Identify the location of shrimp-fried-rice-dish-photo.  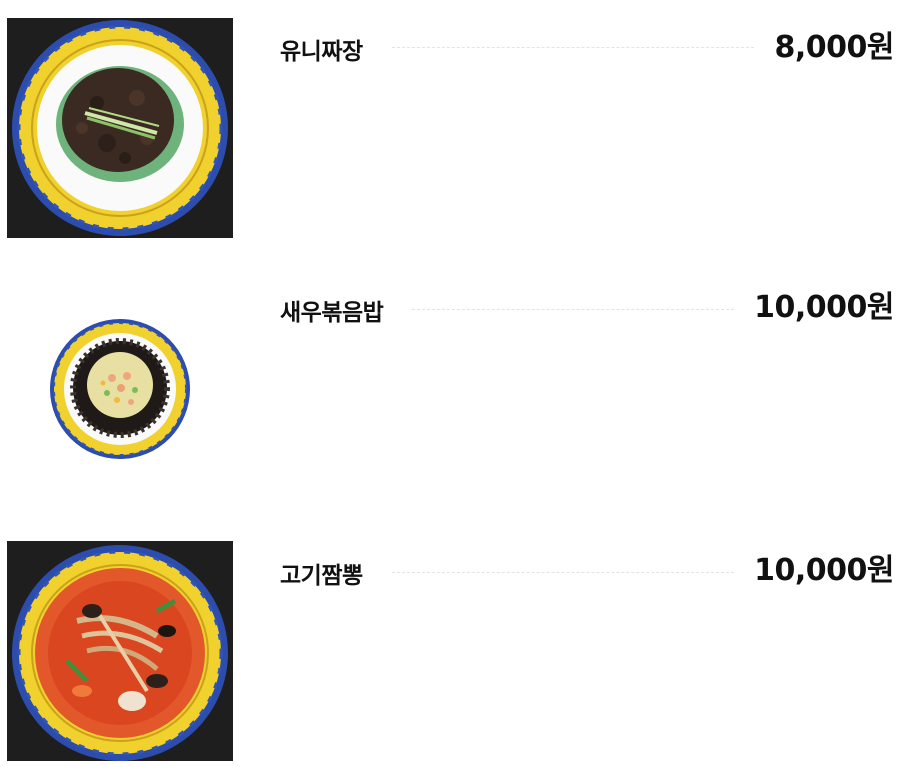
(120, 388).